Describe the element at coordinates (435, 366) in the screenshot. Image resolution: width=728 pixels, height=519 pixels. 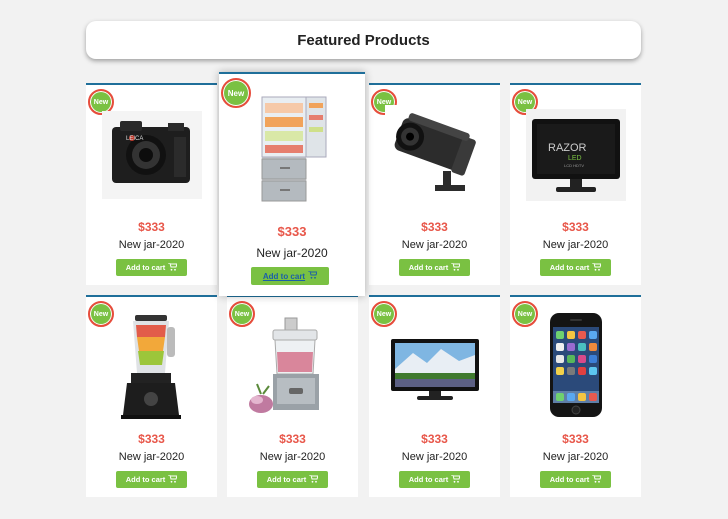
I see `tv-icon` at that location.